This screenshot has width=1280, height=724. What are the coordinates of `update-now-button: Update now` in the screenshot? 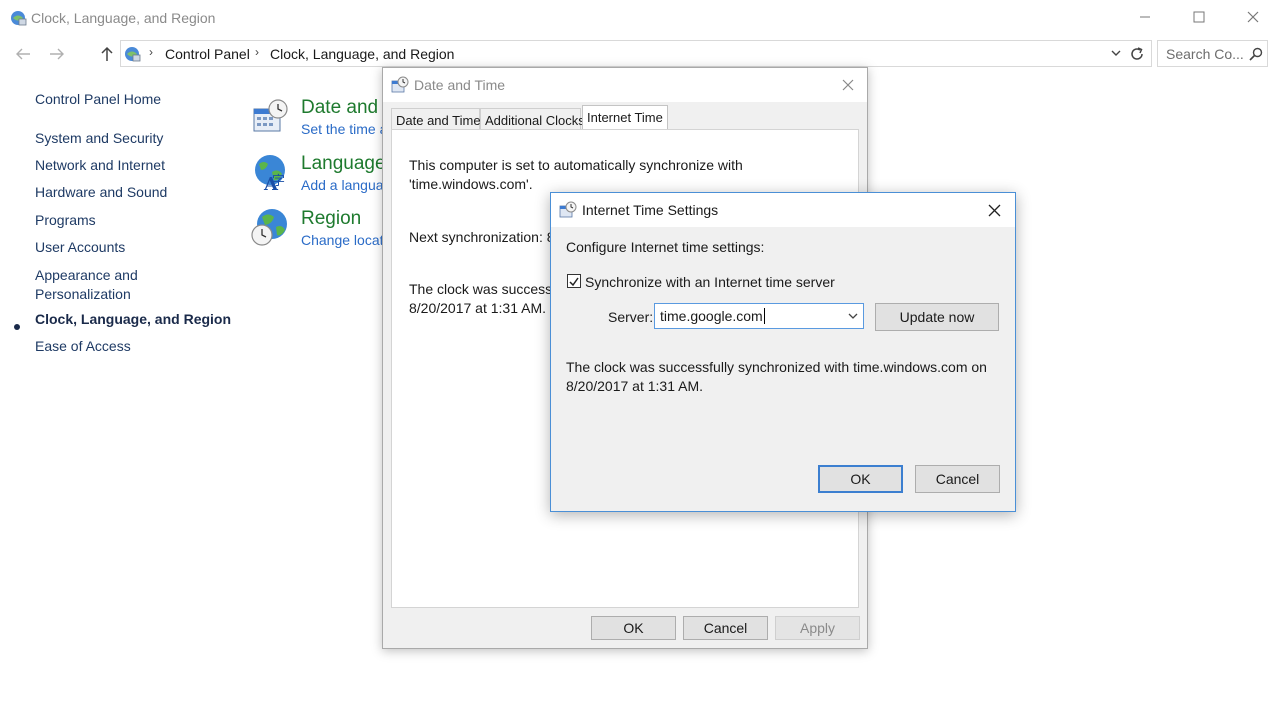 It's located at (937, 317).